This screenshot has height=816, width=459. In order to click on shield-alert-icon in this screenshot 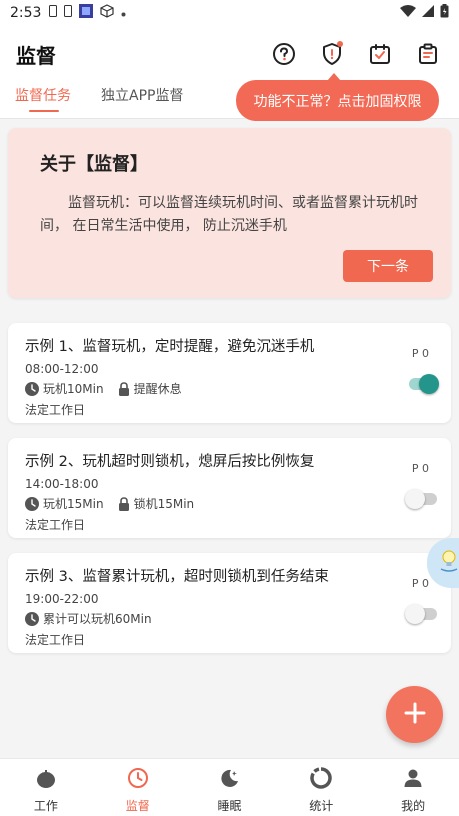, I will do `click(332, 54)`.